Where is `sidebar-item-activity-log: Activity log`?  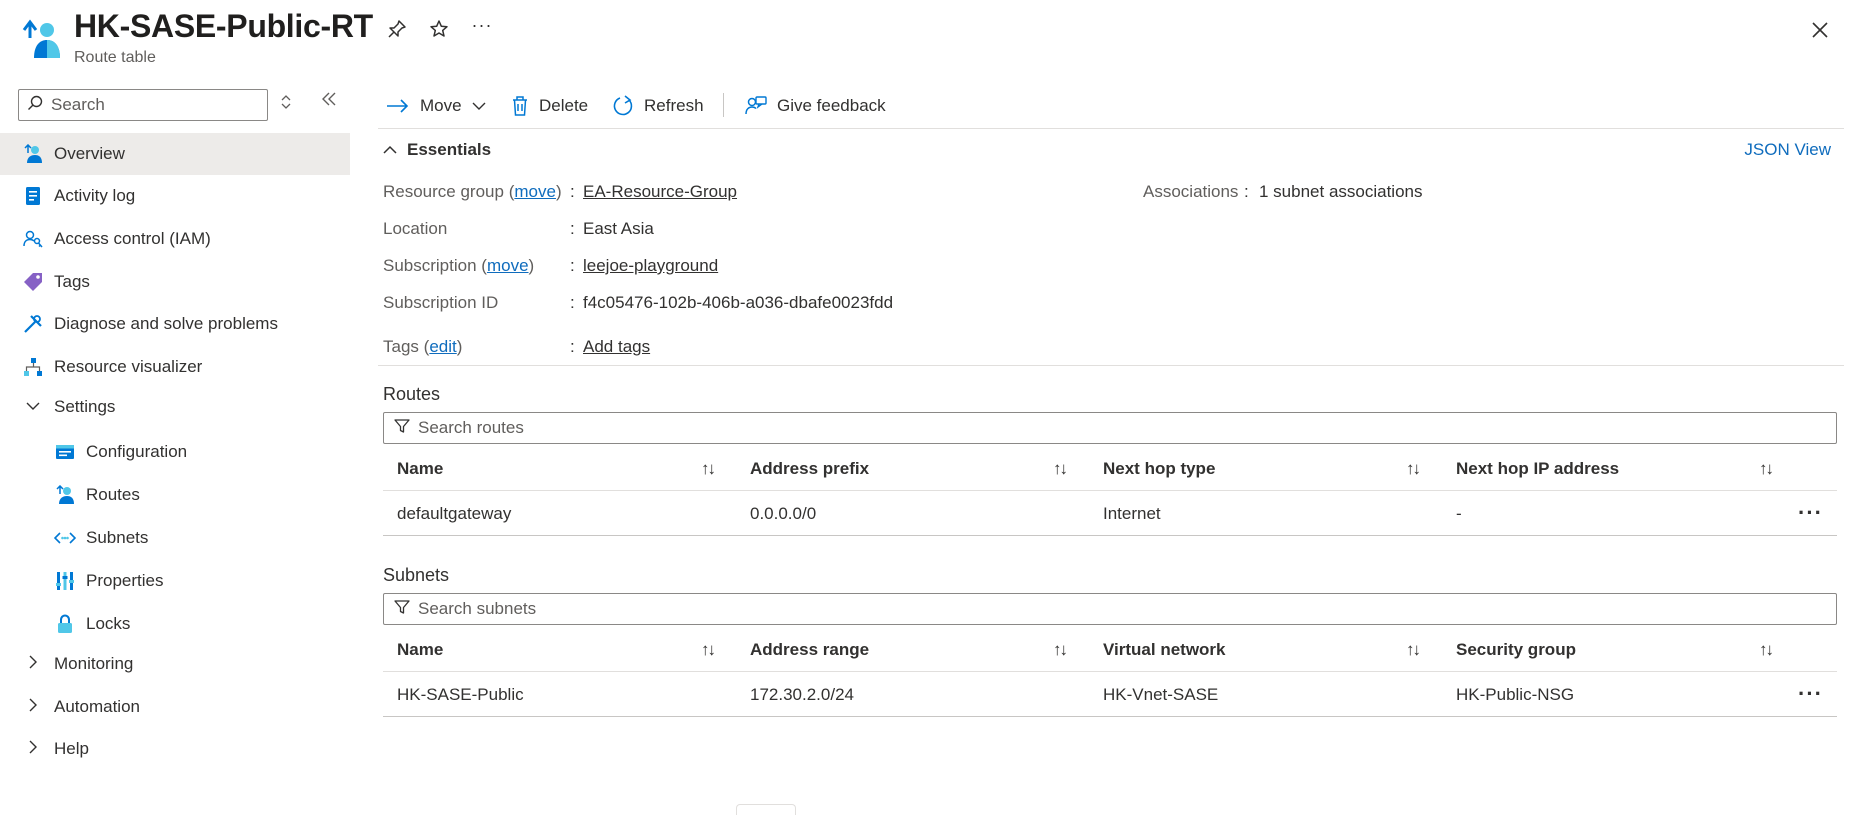 sidebar-item-activity-log: Activity log is located at coordinates (175, 196).